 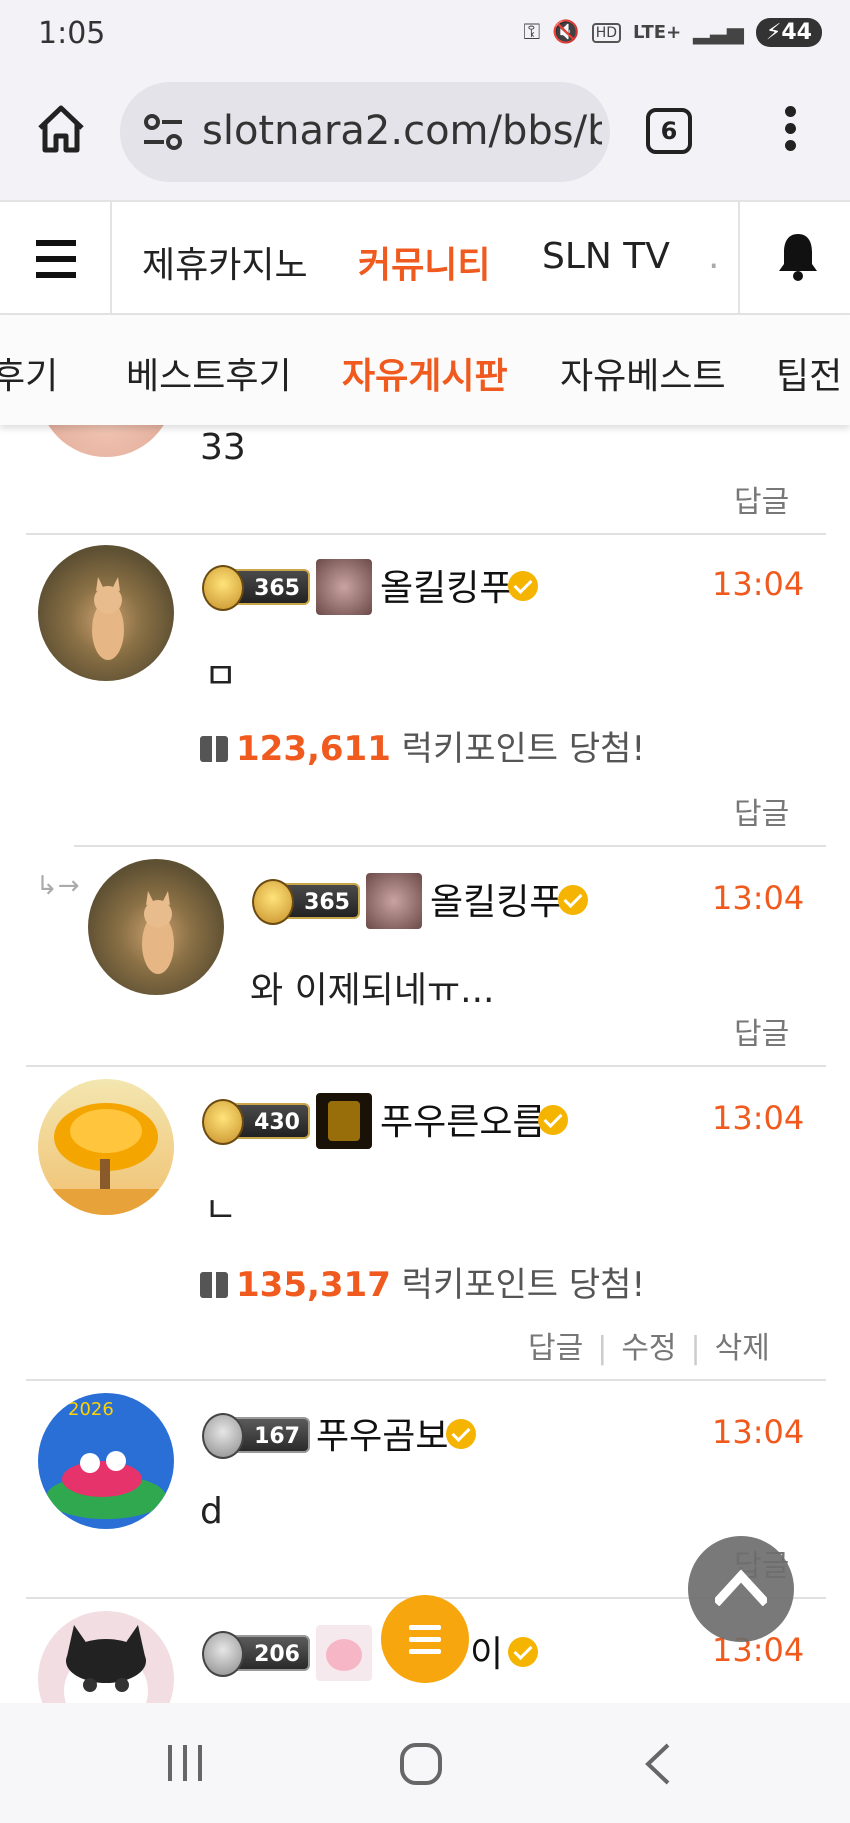 I want to click on nav-item-partner-casino: 제휴카지노, so click(x=225, y=262).